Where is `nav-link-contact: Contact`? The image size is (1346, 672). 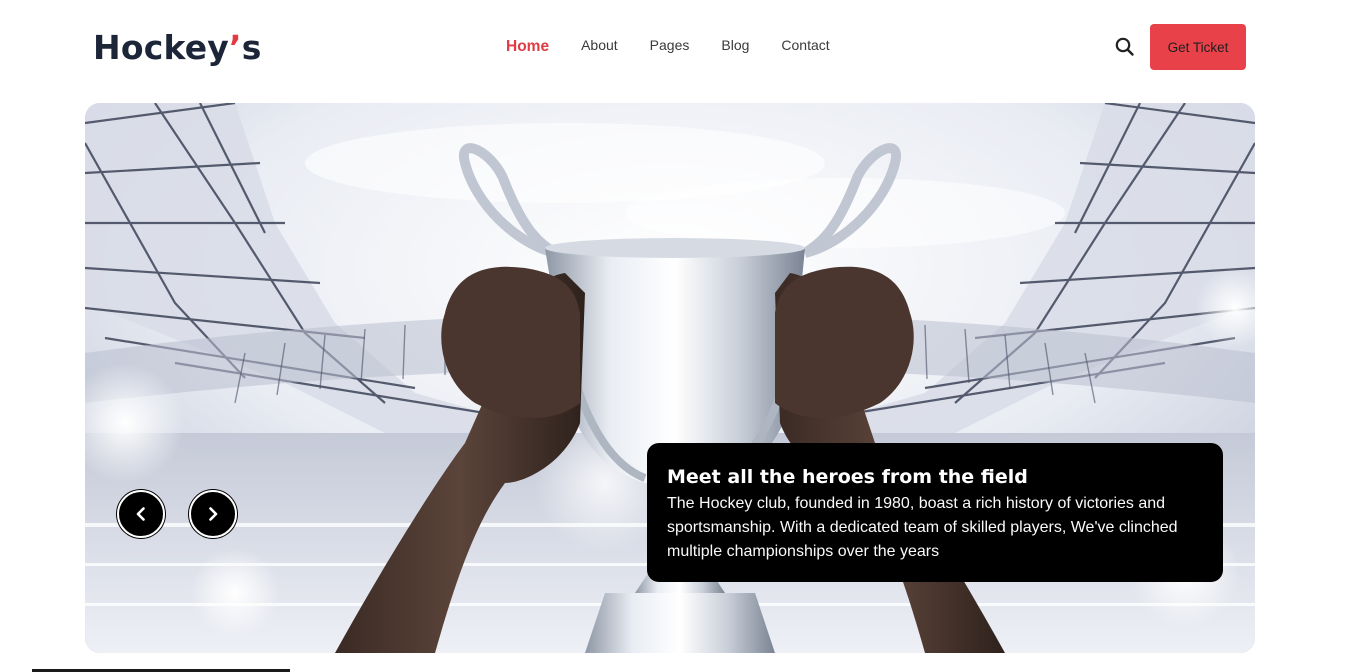 nav-link-contact: Contact is located at coordinates (805, 45).